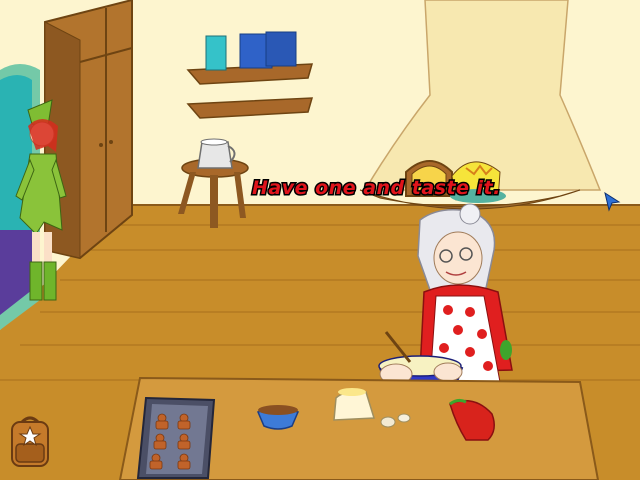  I want to click on milk-jug, so click(215, 155).